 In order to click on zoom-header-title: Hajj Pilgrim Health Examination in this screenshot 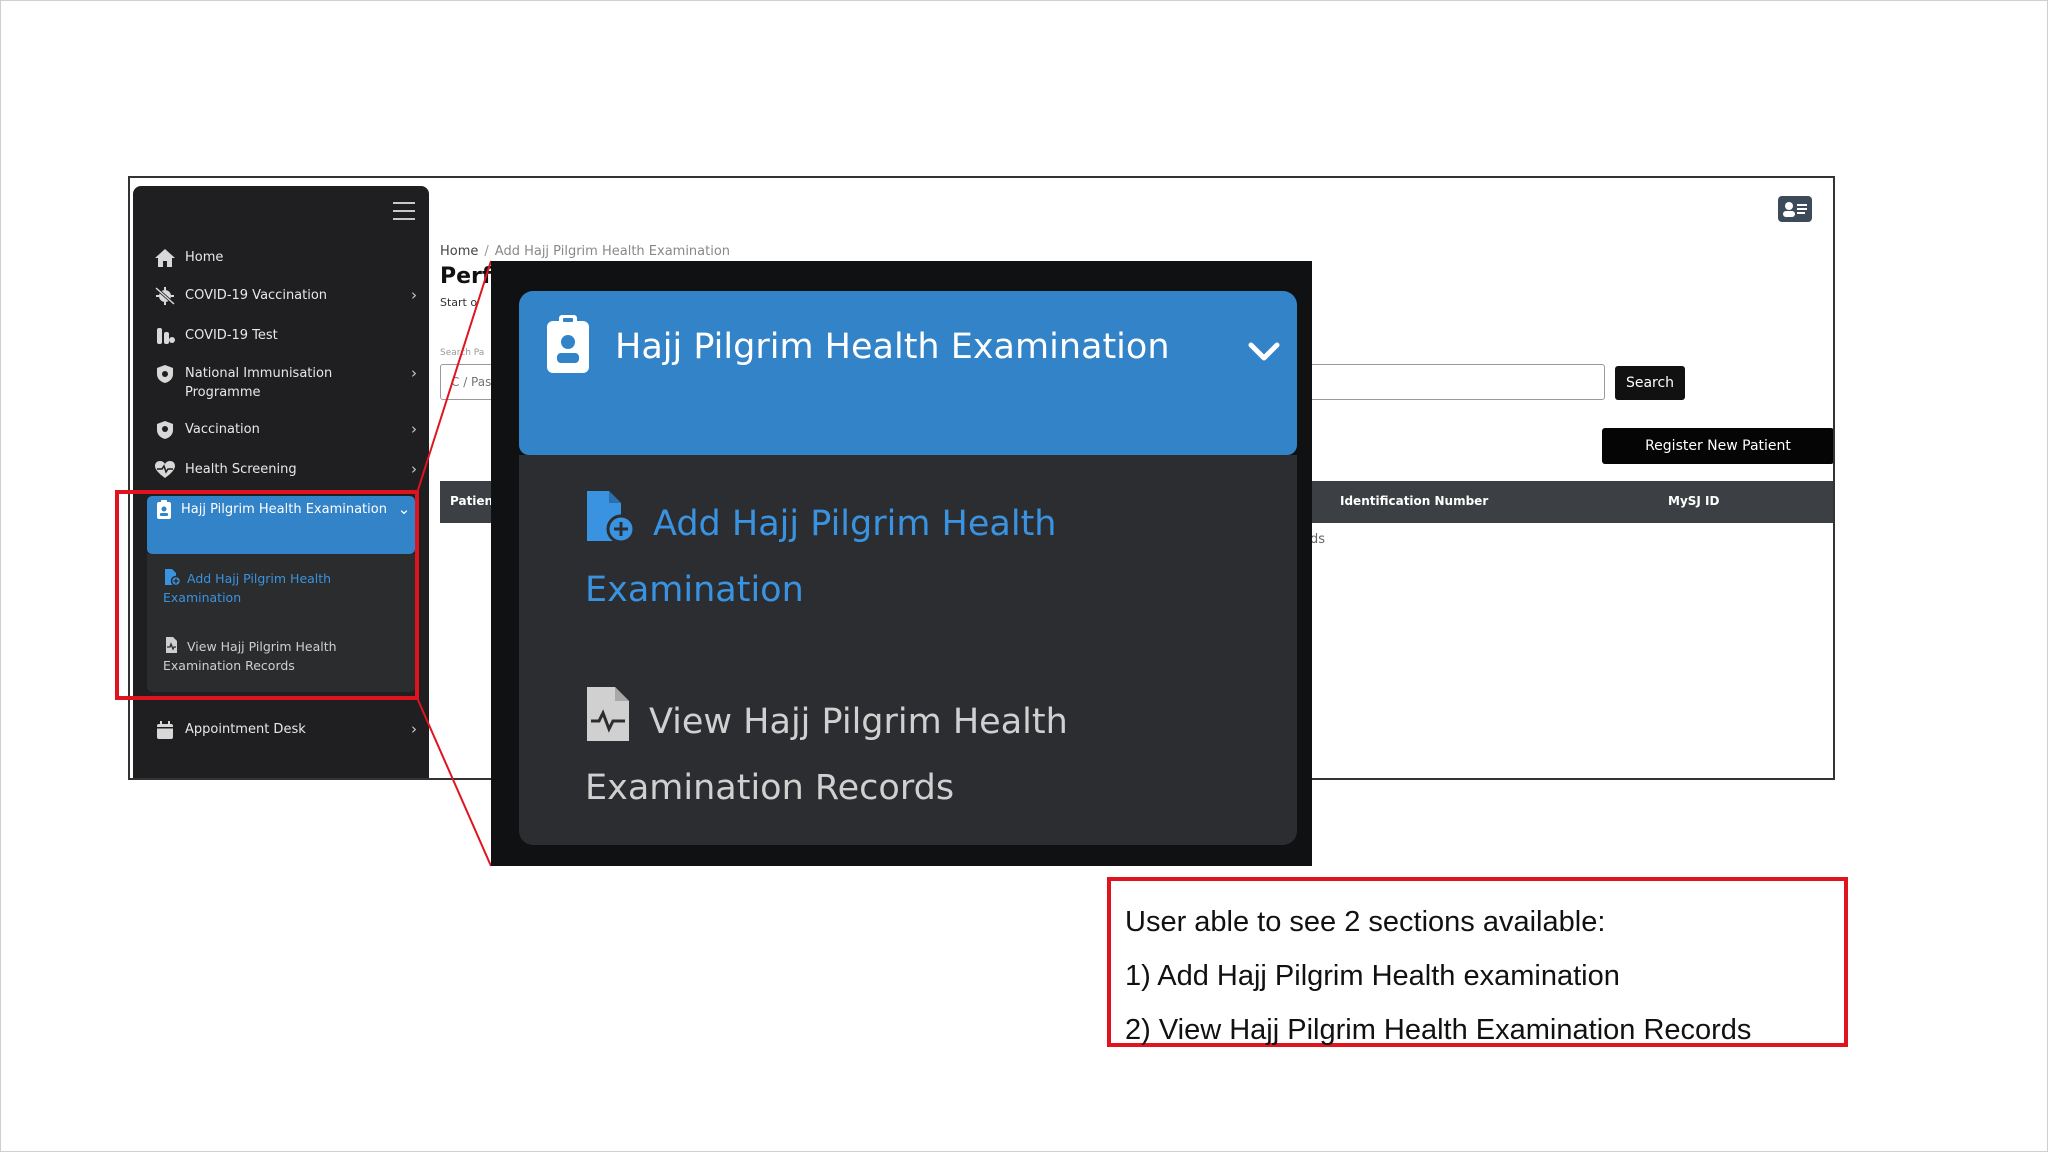, I will do `click(892, 347)`.